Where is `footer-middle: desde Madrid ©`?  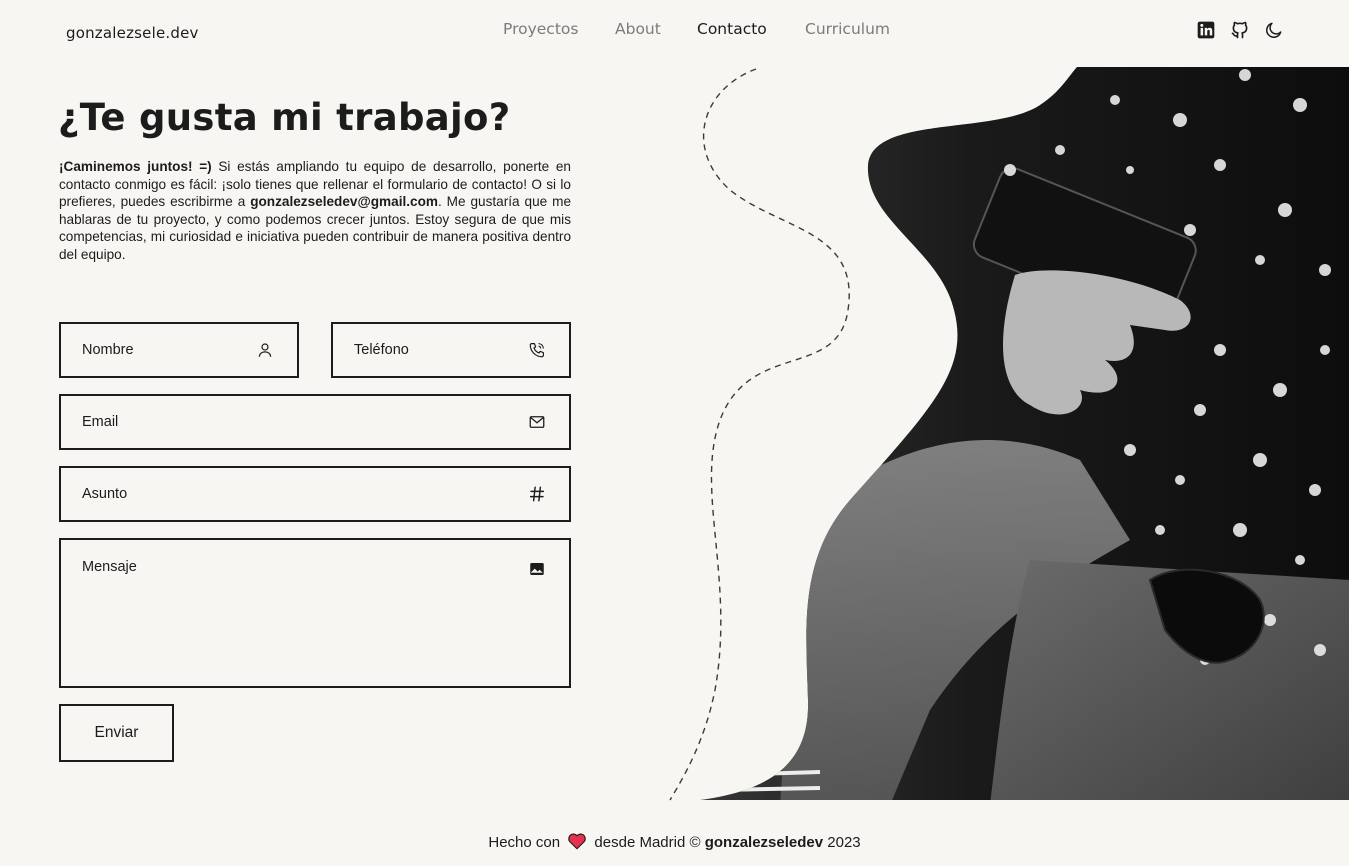 footer-middle: desde Madrid © is located at coordinates (647, 842).